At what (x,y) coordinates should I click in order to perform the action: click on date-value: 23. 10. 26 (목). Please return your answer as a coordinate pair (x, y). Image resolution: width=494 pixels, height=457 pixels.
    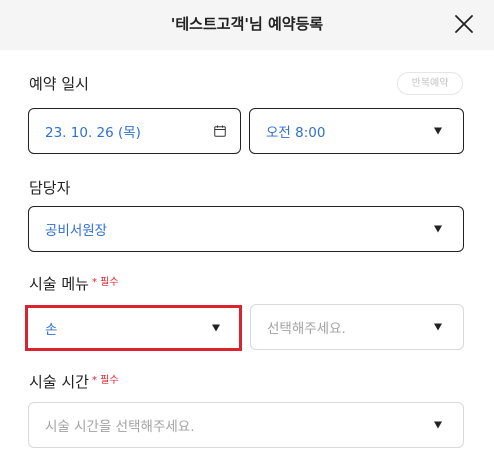
    Looking at the image, I should click on (93, 133).